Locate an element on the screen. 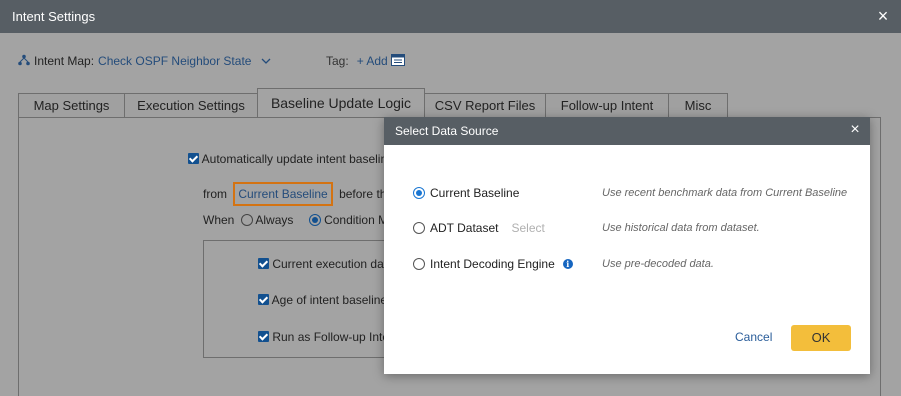 The height and width of the screenshot is (396, 901). tag-label: Tag: is located at coordinates (337, 61).